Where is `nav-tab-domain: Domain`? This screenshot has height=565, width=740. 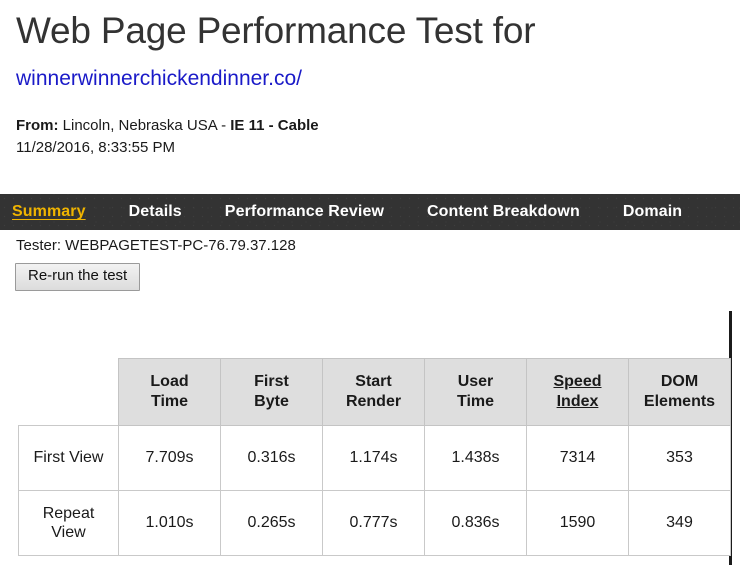 nav-tab-domain: Domain is located at coordinates (652, 212).